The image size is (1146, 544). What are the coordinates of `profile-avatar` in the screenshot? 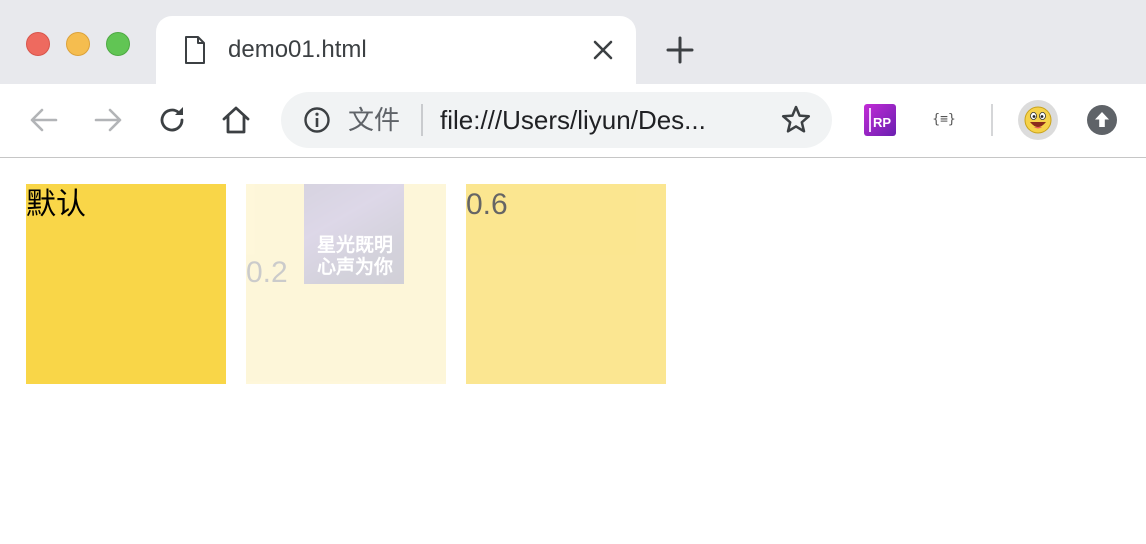 It's located at (1038, 120).